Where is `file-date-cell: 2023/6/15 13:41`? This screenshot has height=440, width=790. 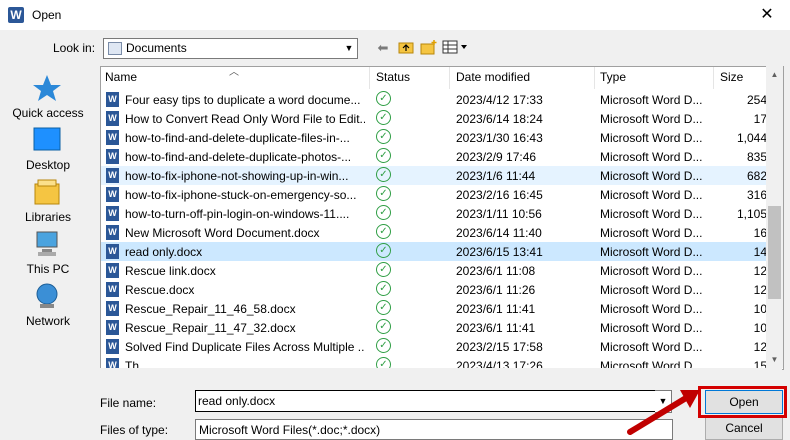 file-date-cell: 2023/6/15 13:41 is located at coordinates (499, 252).